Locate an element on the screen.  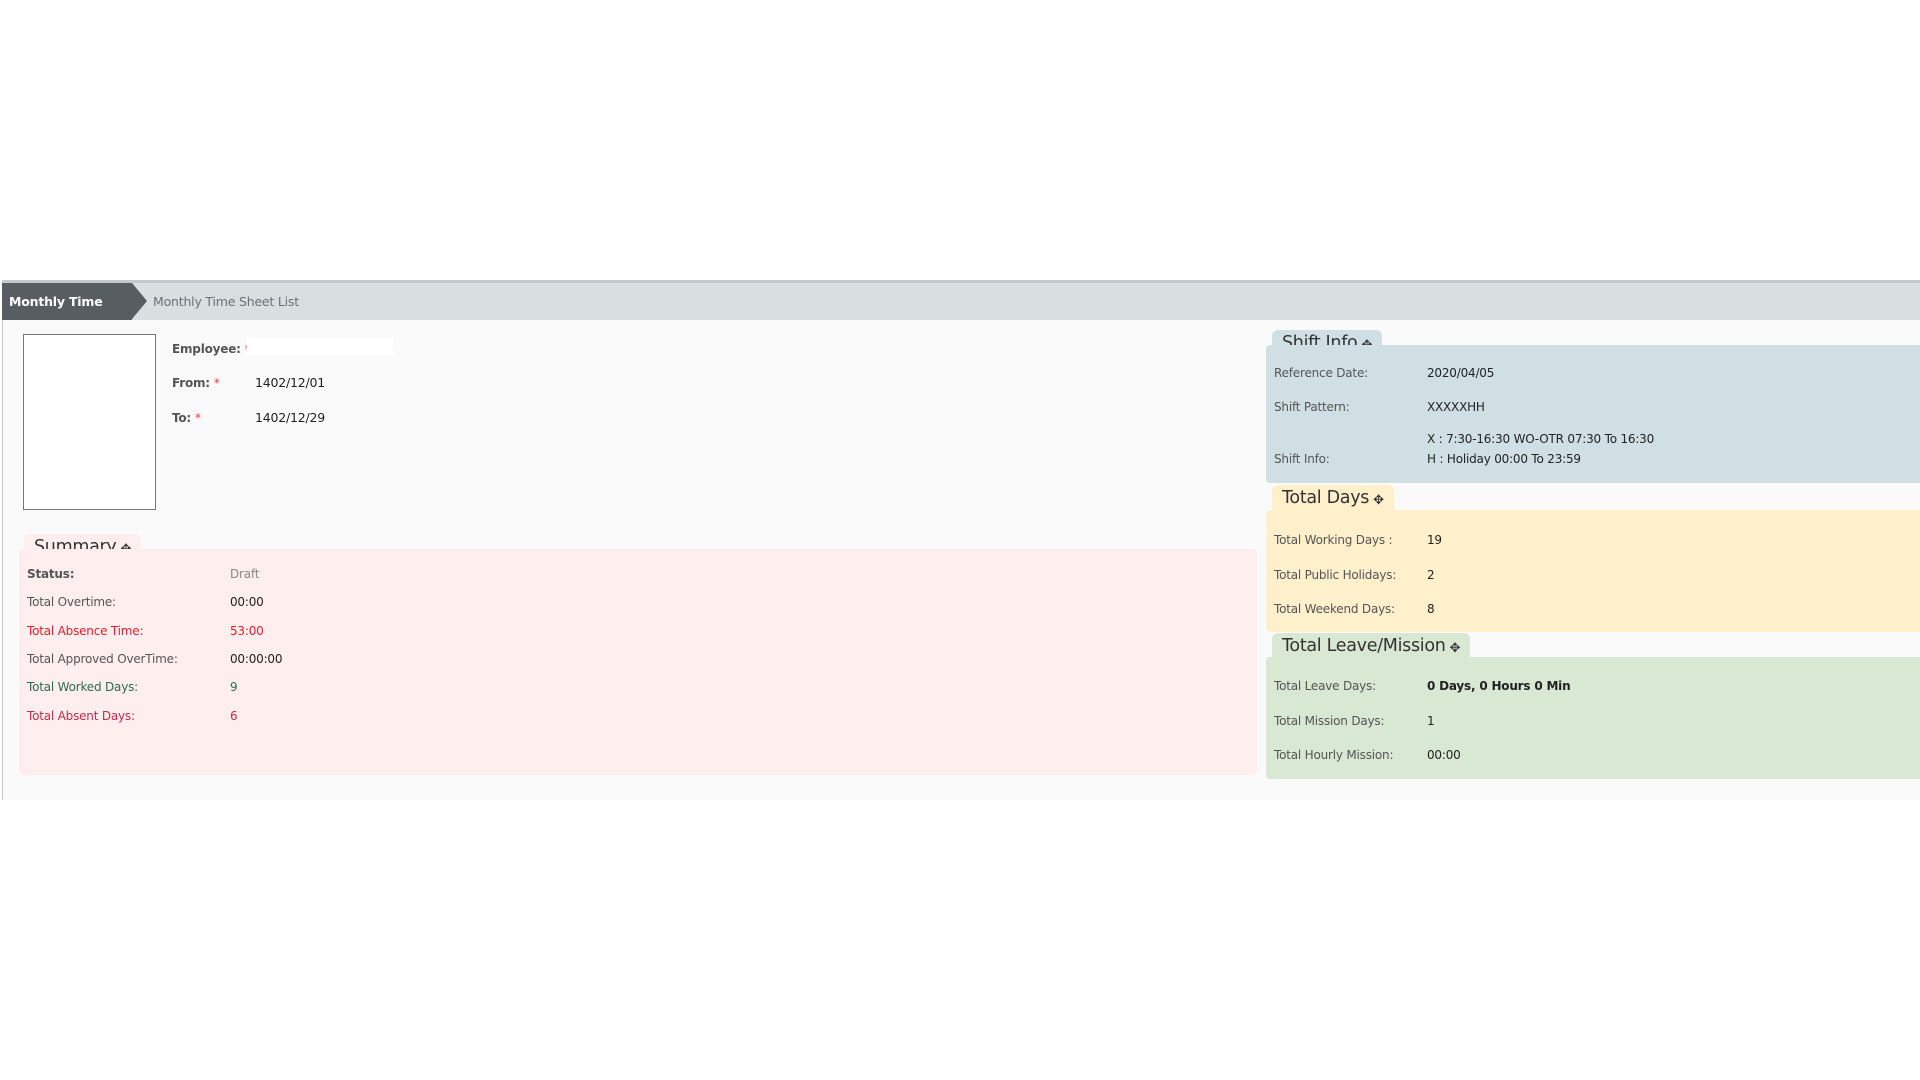
to-field-label: To: * is located at coordinates (186, 418).